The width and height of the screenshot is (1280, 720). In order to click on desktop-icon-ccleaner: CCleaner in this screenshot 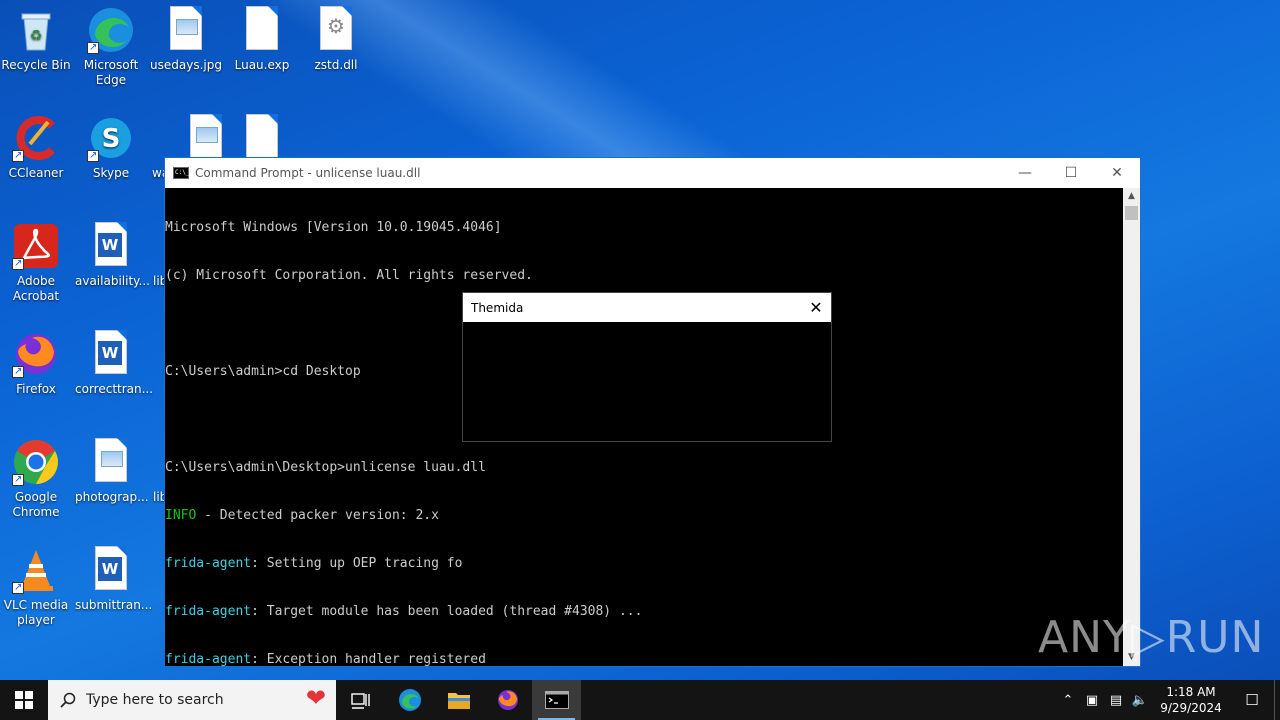, I will do `click(36, 144)`.